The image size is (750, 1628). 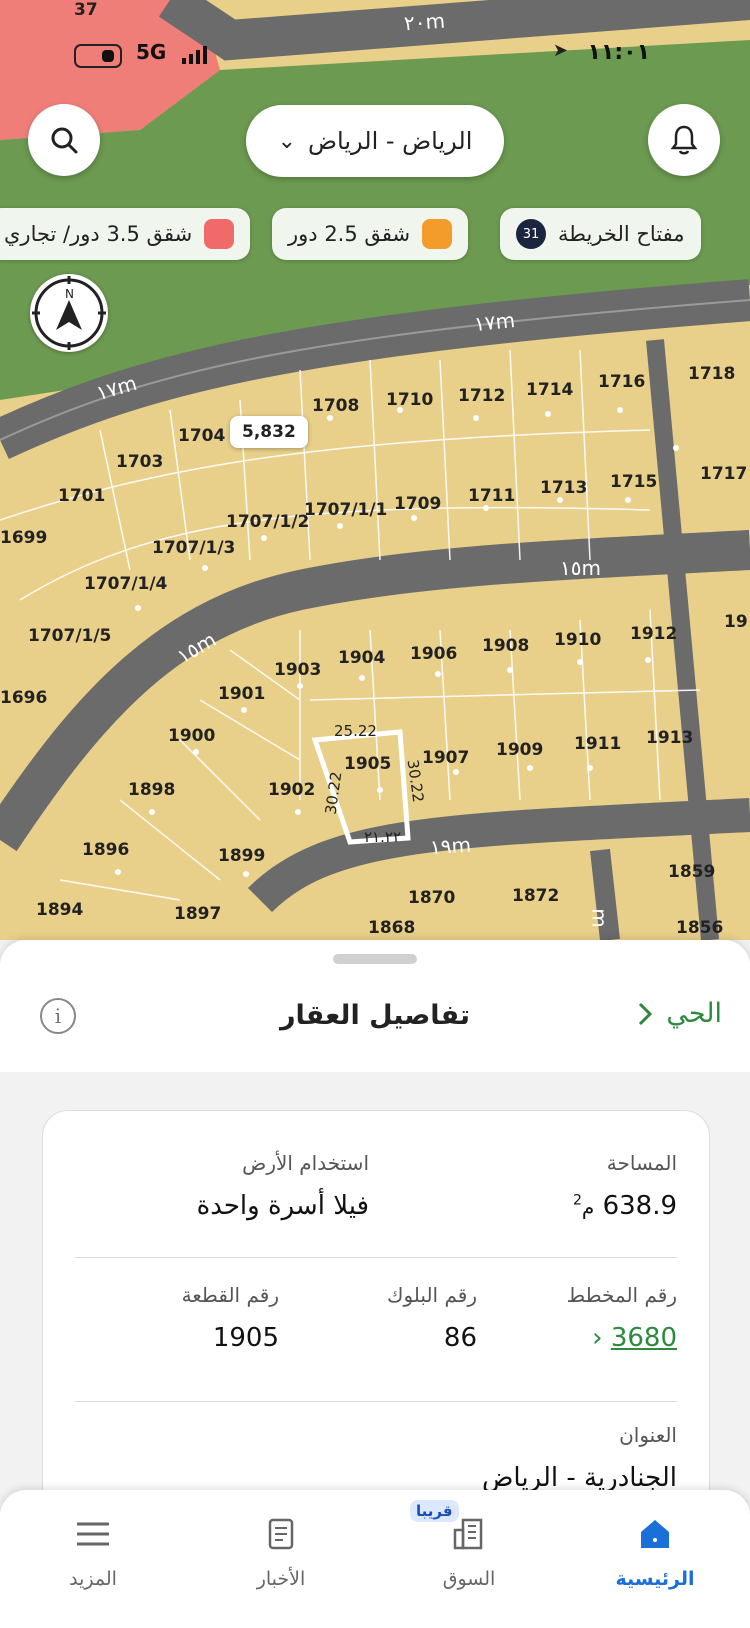 I want to click on plot-label: 1707/1/3, so click(x=193, y=548).